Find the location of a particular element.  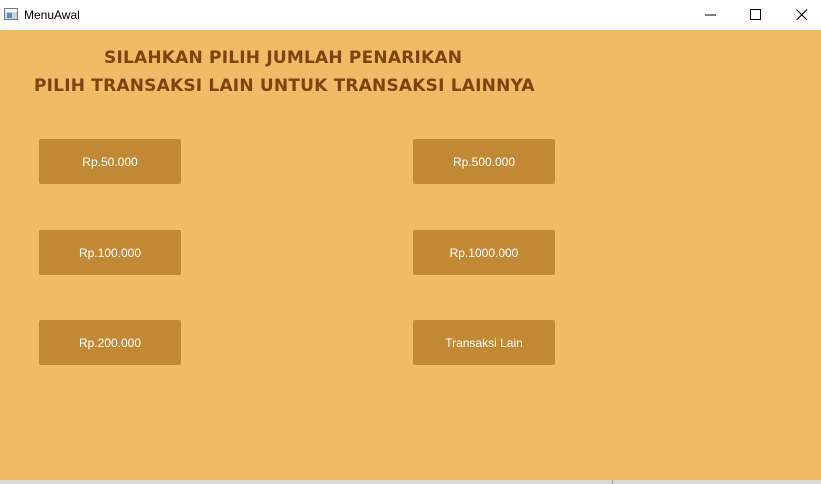

withdraw-100000-button: Rp.100.000 is located at coordinates (110, 252).